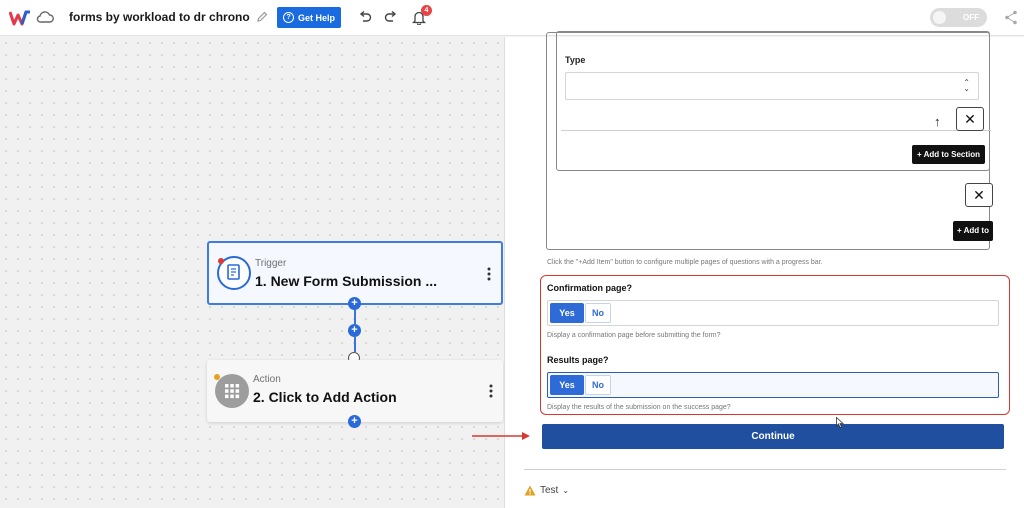 The image size is (1024, 508). What do you see at coordinates (567, 313) in the screenshot?
I see `confirmation-yes-button: Yes` at bounding box center [567, 313].